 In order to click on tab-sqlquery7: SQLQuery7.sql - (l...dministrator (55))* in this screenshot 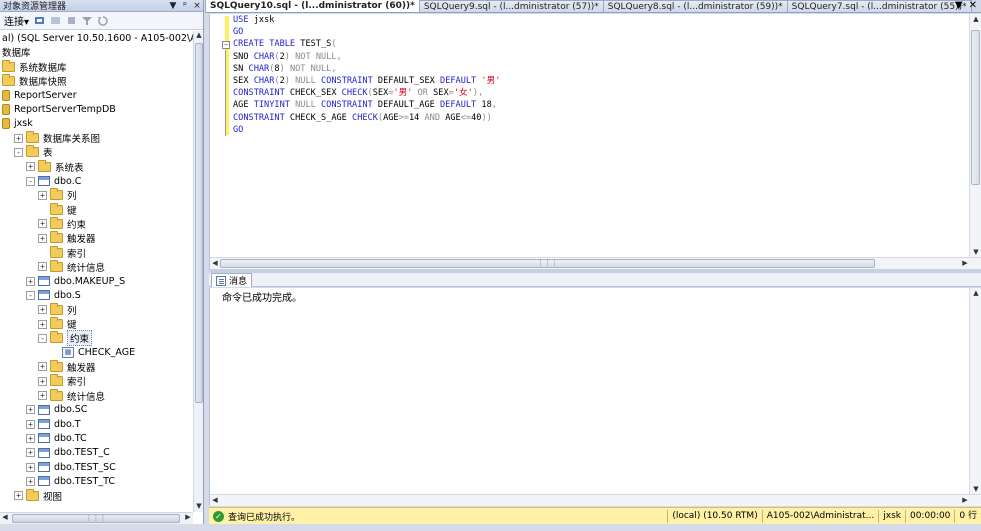, I will do `click(879, 6)`.